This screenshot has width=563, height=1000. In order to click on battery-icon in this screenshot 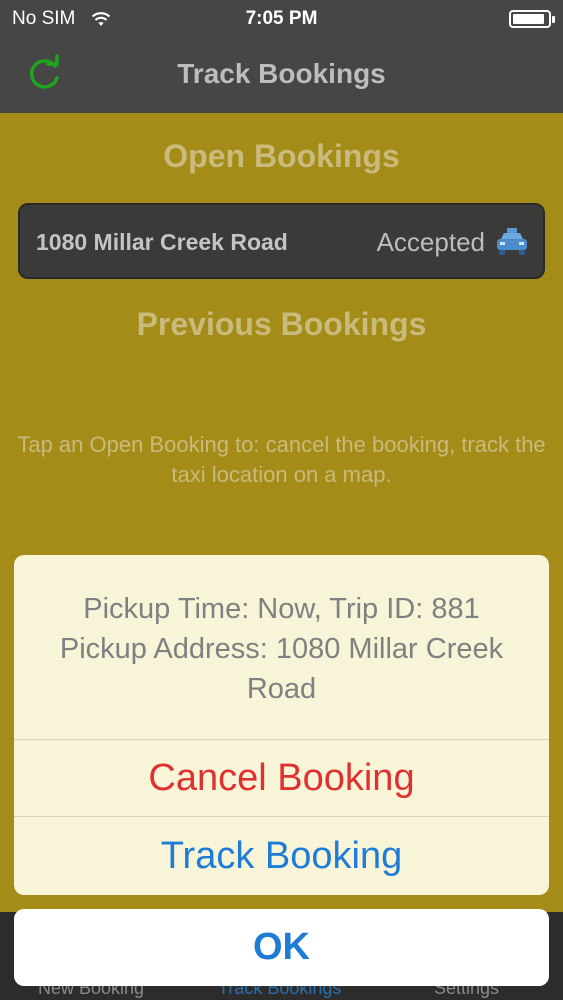, I will do `click(532, 19)`.